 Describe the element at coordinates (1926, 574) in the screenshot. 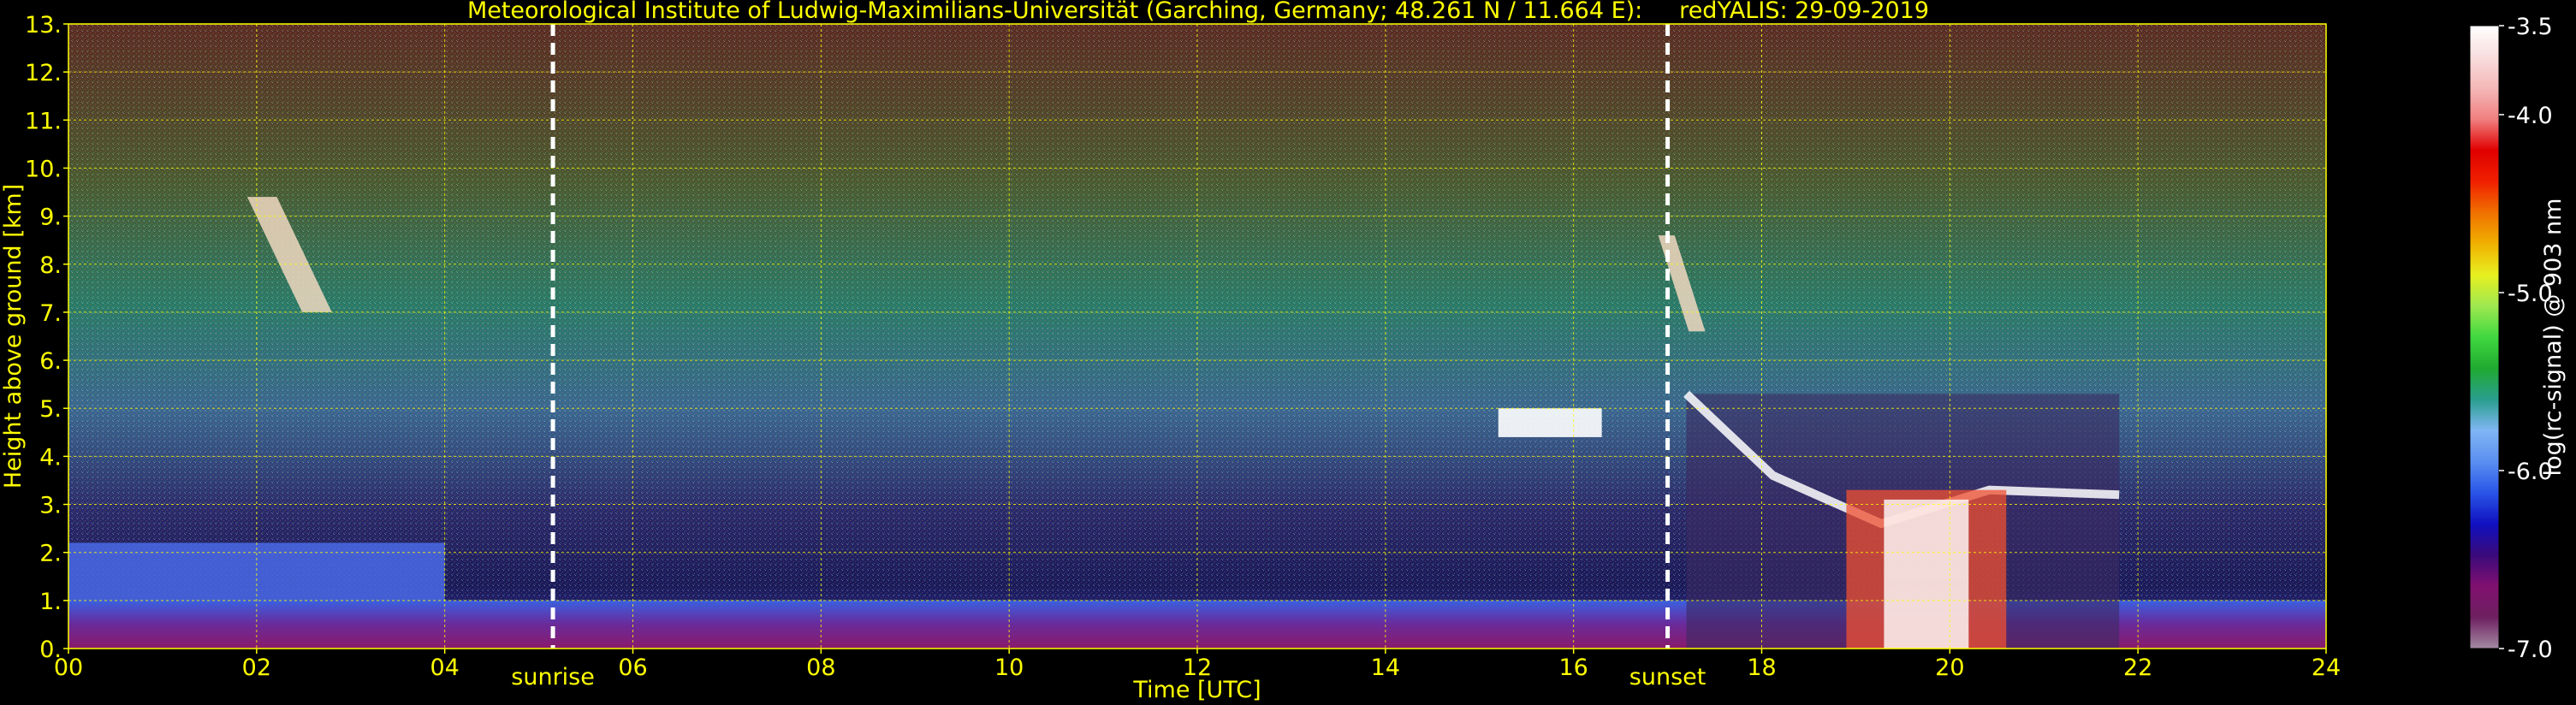

I see `layer-cloud-core` at that location.